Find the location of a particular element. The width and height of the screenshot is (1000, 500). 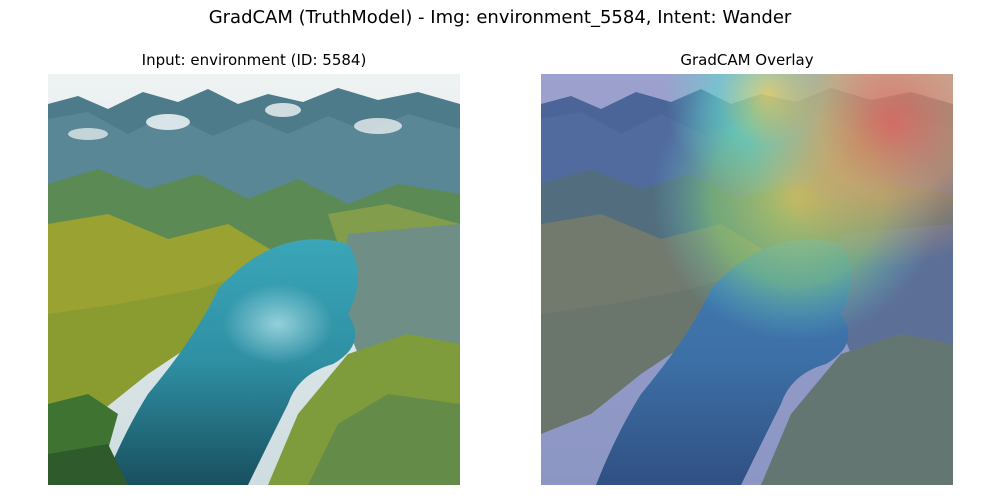

overlay-panel-title: GradCAM Overlay is located at coordinates (747, 60).